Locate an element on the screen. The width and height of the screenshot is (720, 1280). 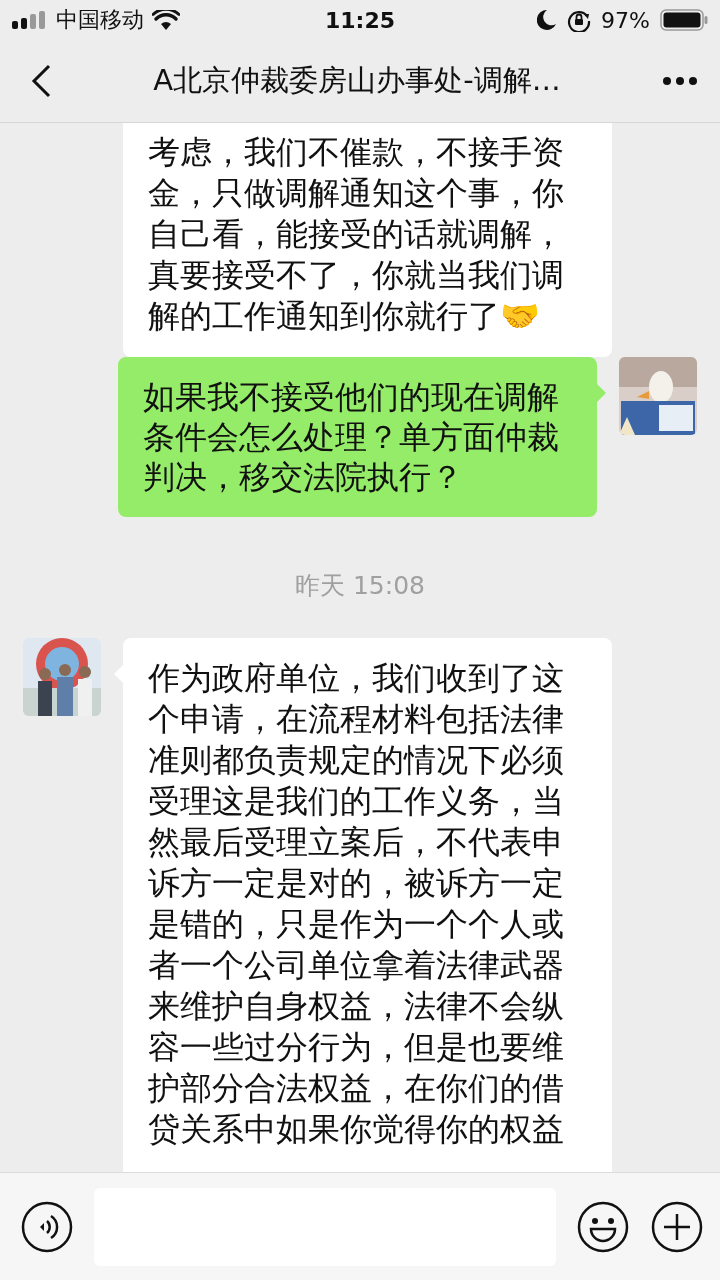
clock-time: 11:25 is located at coordinates (360, 20).